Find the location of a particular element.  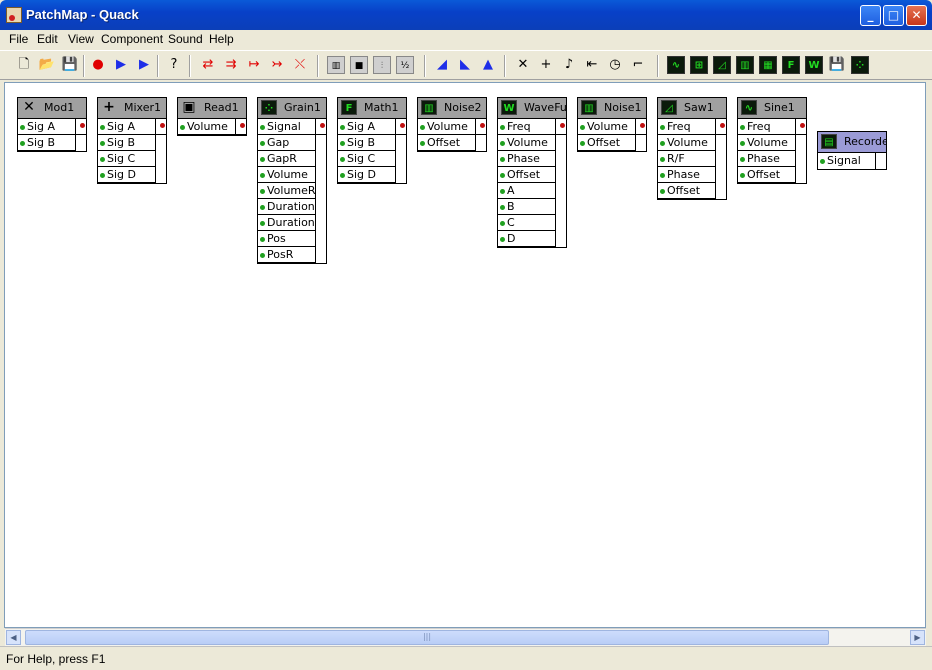

input-port: Gap is located at coordinates (287, 143).